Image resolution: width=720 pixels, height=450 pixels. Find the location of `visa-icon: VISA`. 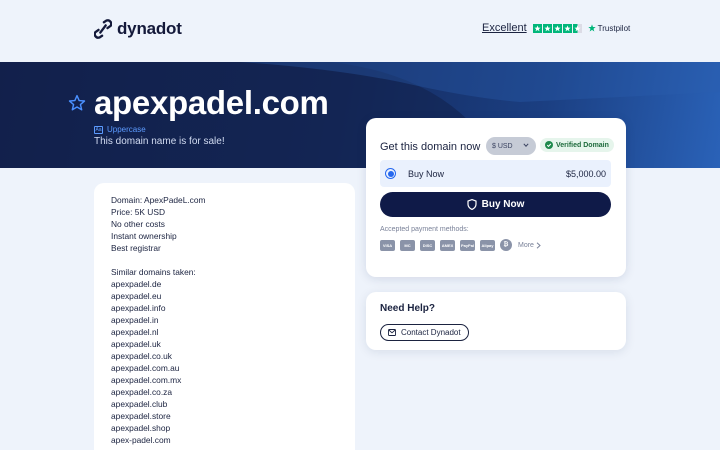

visa-icon: VISA is located at coordinates (387, 245).